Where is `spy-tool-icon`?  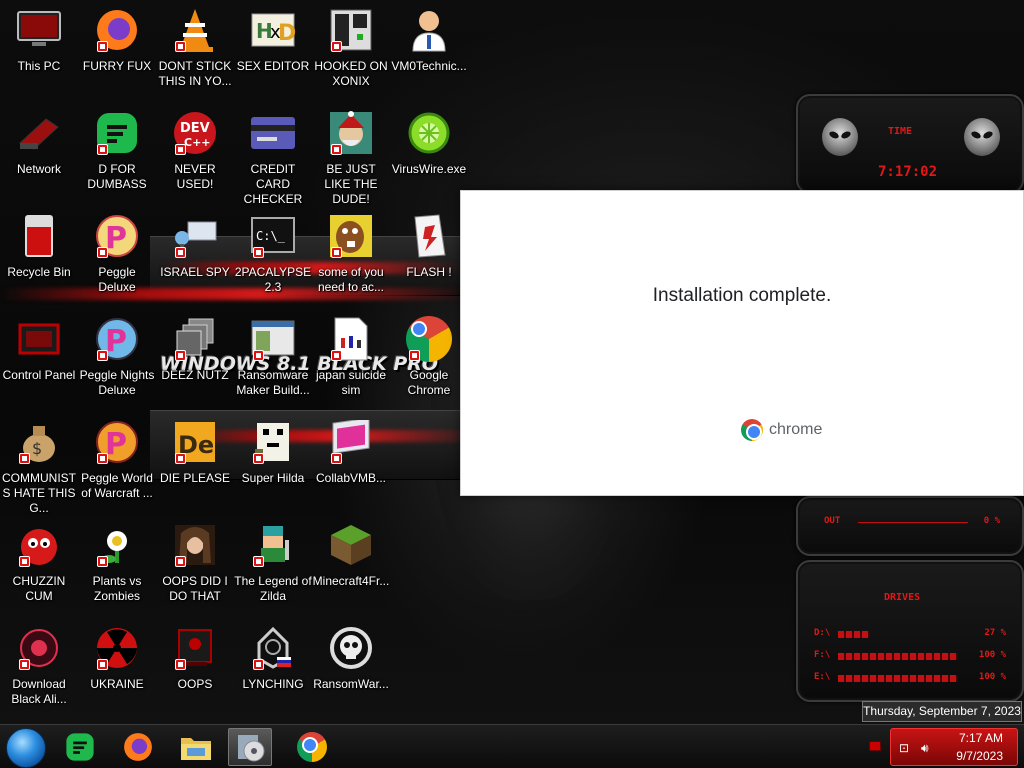
spy-tool-icon is located at coordinates (195, 236).